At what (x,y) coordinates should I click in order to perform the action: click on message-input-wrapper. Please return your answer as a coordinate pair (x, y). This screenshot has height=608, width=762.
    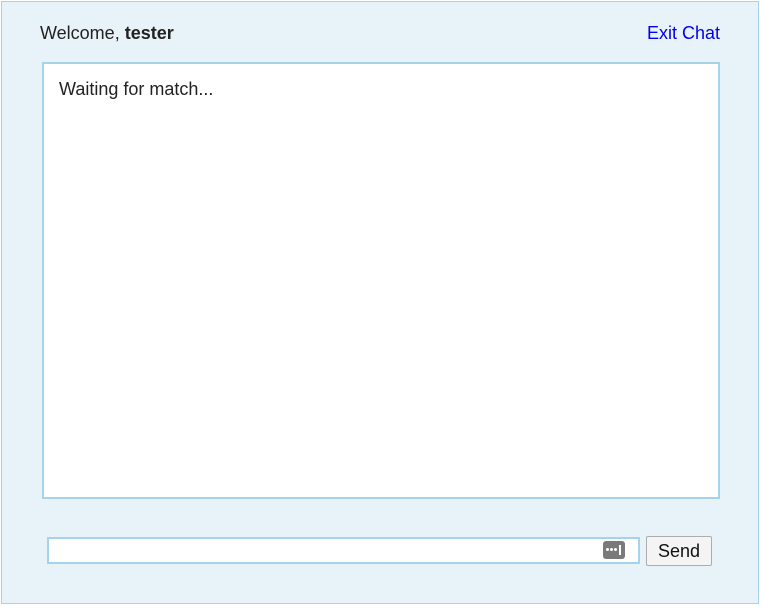
    Looking at the image, I should click on (343, 550).